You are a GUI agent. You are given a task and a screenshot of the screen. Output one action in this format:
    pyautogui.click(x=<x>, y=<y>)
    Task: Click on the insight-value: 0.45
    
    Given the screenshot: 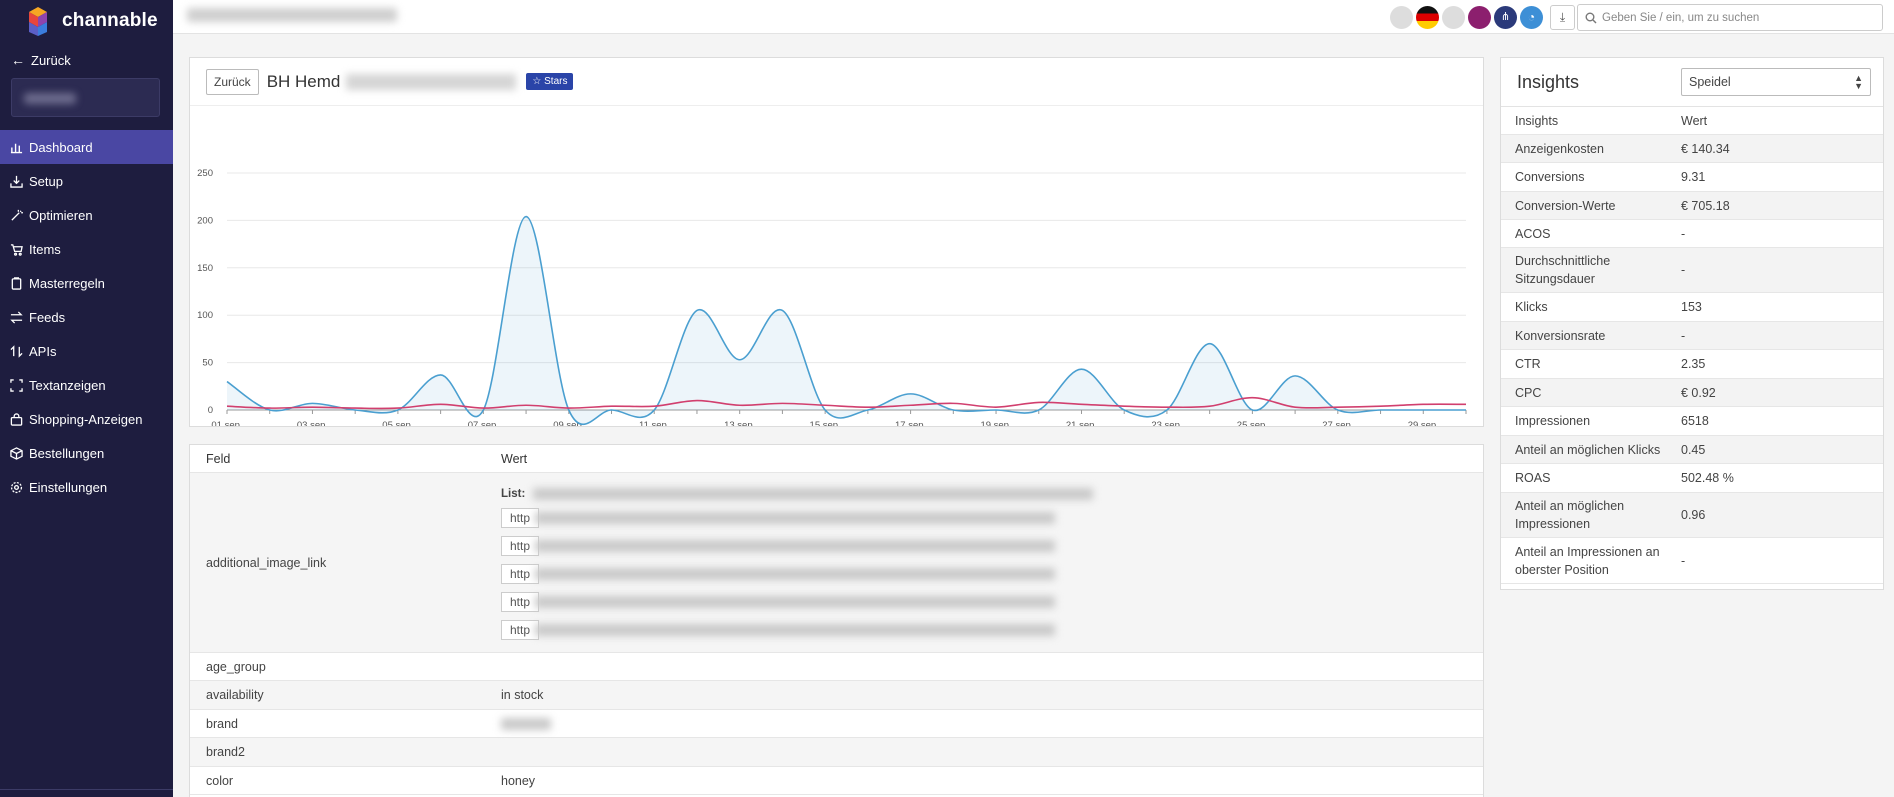 What is the action you would take?
    pyautogui.click(x=1693, y=449)
    